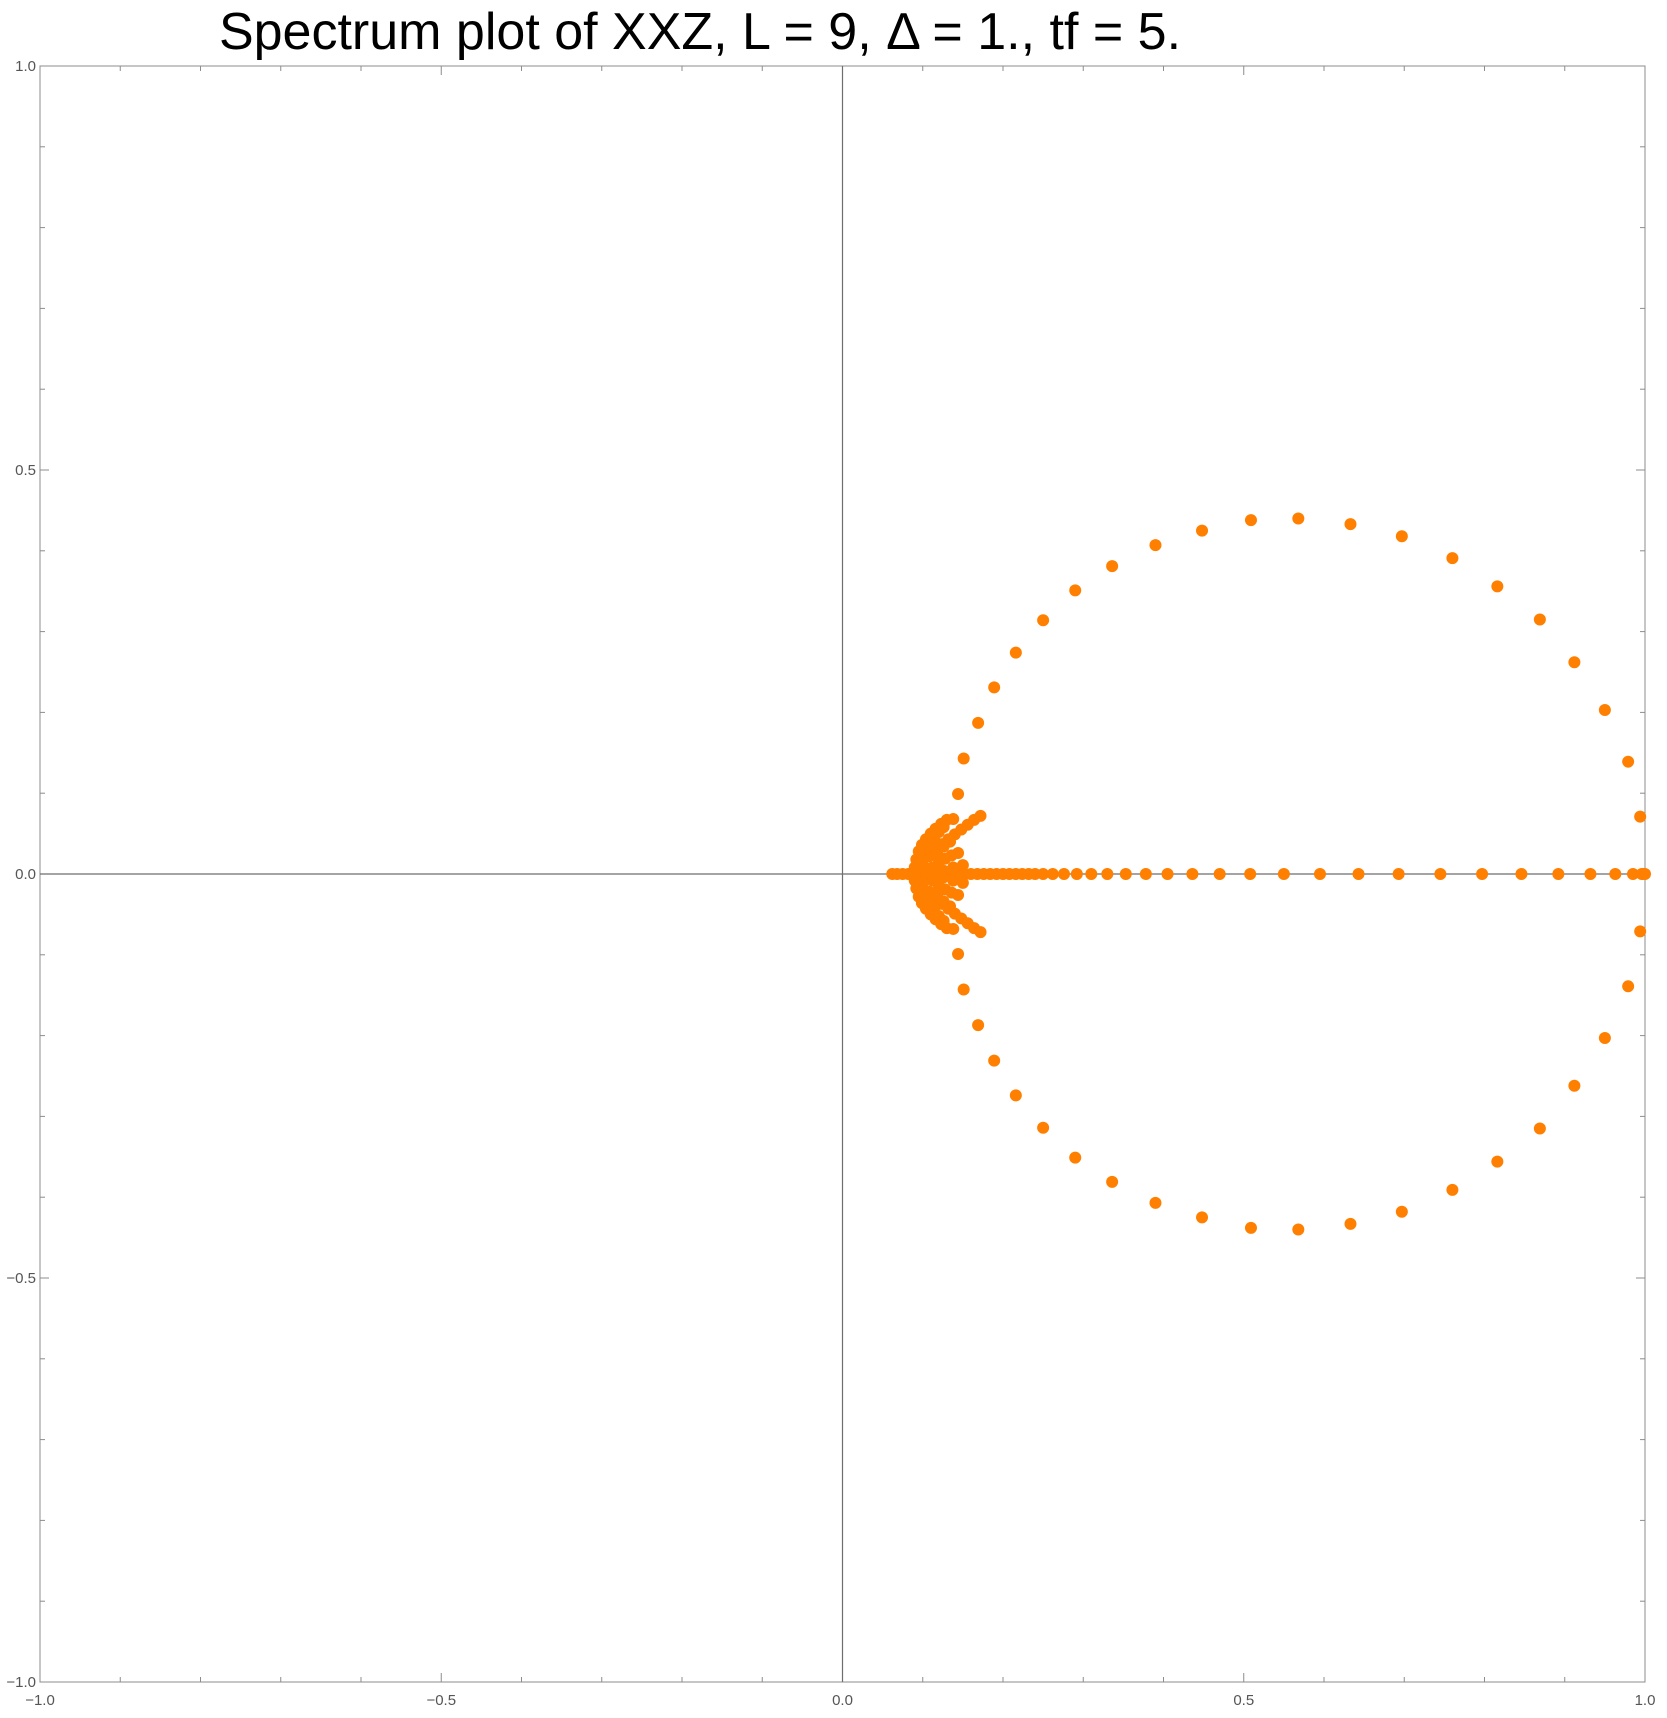 Image resolution: width=1667 pixels, height=1718 pixels. What do you see at coordinates (1243, 1700) in the screenshot?
I see `x-tick-label: 0.5` at bounding box center [1243, 1700].